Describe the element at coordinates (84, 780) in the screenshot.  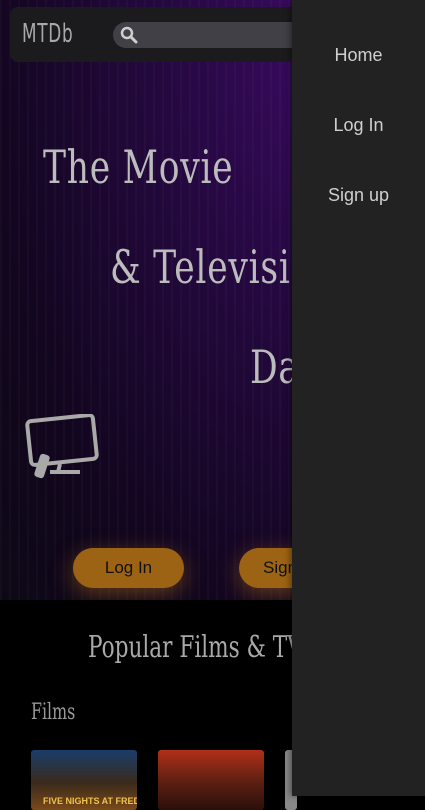
I see `film-poster: FIVE NIGHTS AT FREDDY'S` at that location.